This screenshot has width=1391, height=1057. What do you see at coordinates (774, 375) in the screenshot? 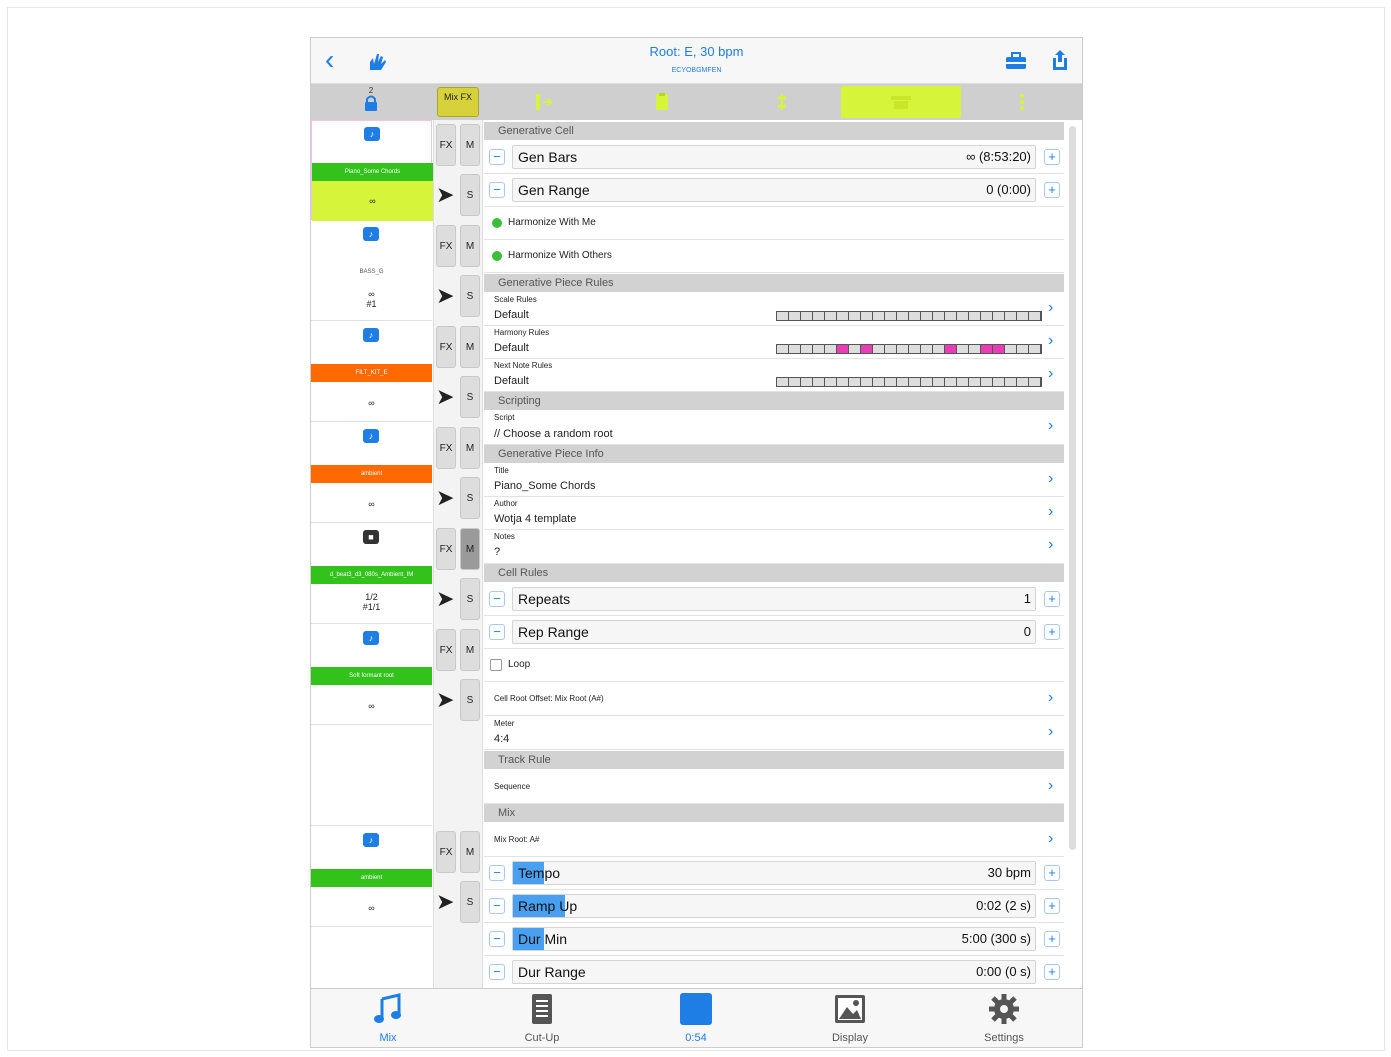
I see `next-note-rules-row: Next Note Rules Default ›` at bounding box center [774, 375].